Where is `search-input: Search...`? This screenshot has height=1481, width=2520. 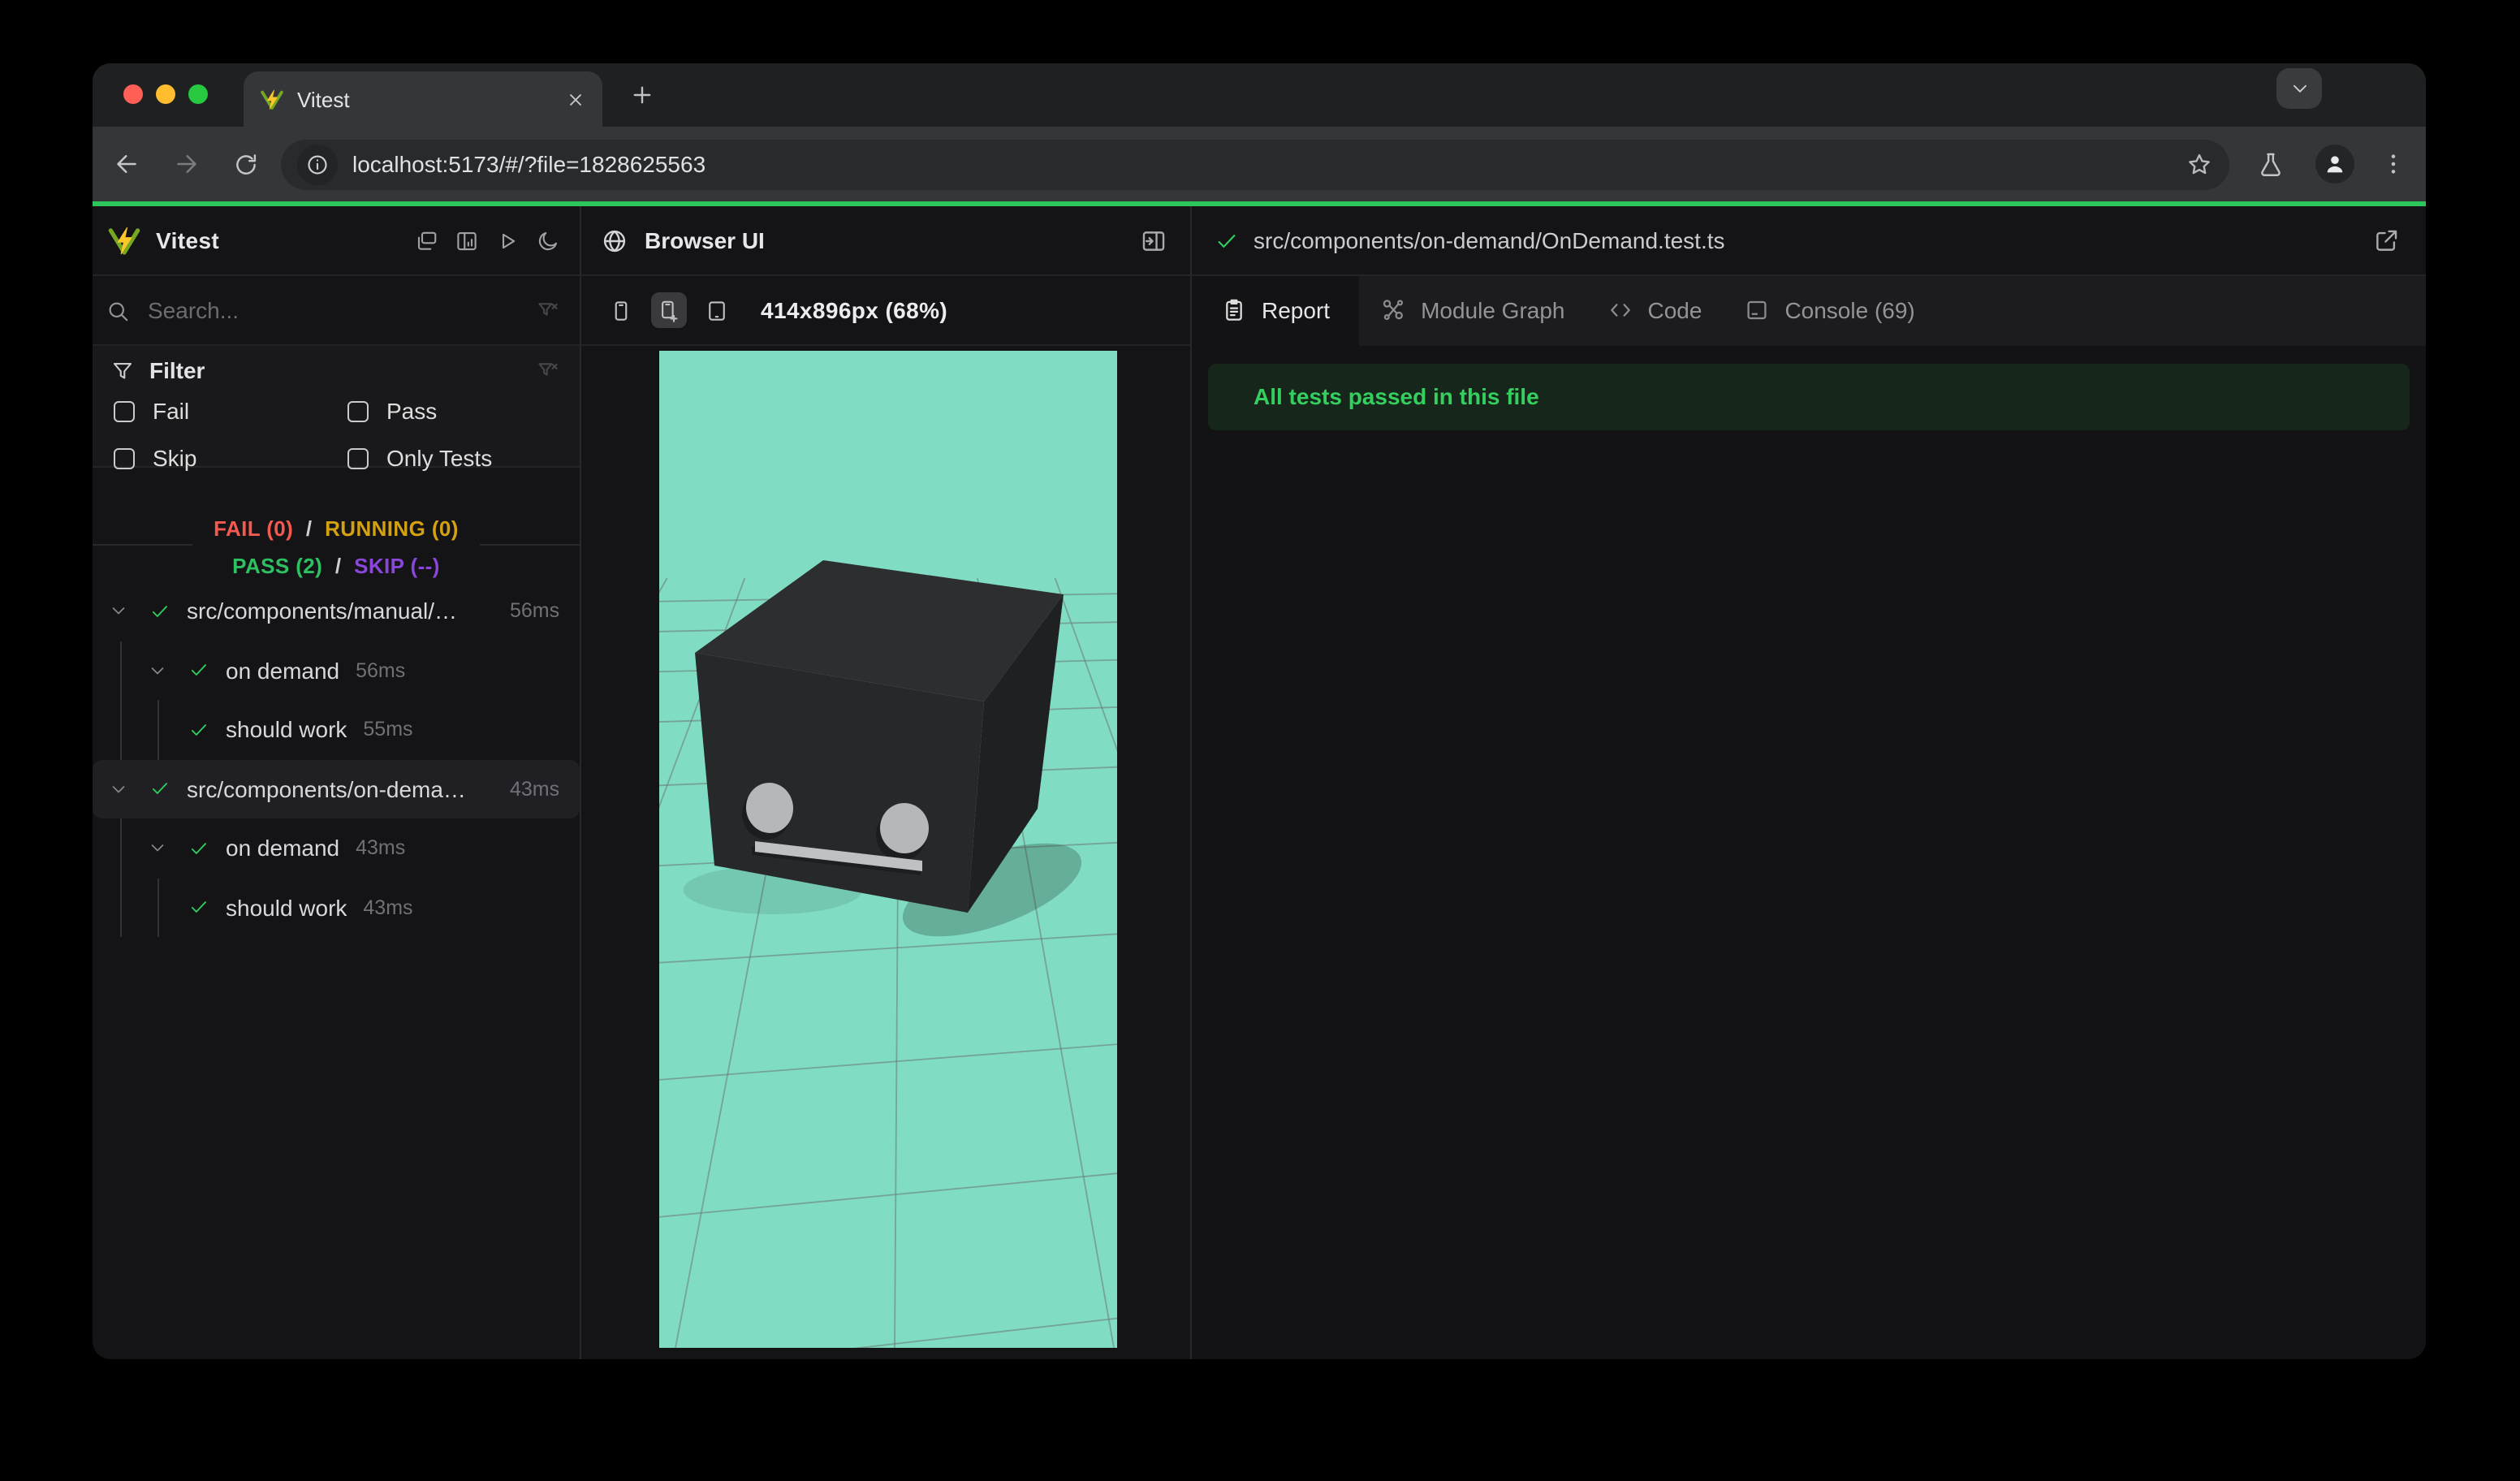 search-input: Search... is located at coordinates (336, 311).